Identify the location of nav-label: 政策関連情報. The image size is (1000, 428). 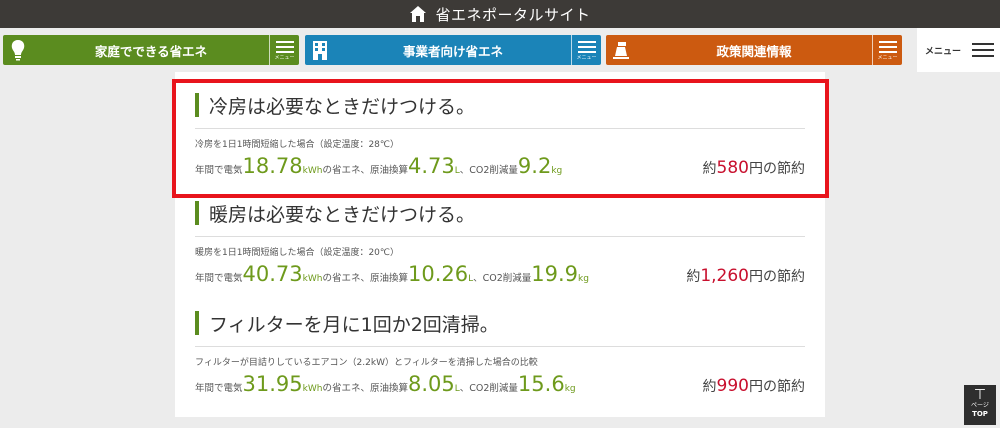
(754, 51).